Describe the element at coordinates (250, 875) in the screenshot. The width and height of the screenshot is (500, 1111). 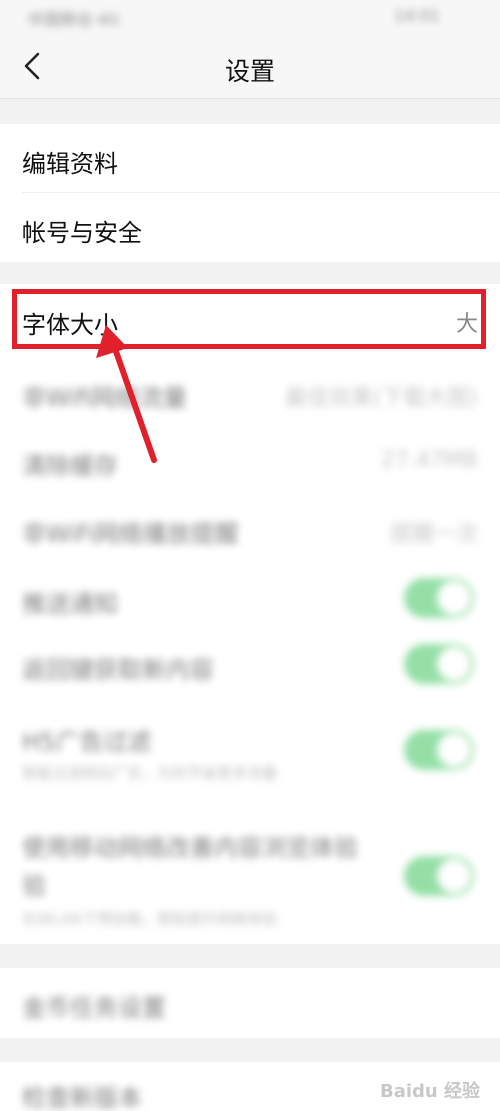
I see `mobile-network-row: 使用移动网络改善内容浏览体验 验 在WLAN下预加载，帮助提升网络体验` at that location.